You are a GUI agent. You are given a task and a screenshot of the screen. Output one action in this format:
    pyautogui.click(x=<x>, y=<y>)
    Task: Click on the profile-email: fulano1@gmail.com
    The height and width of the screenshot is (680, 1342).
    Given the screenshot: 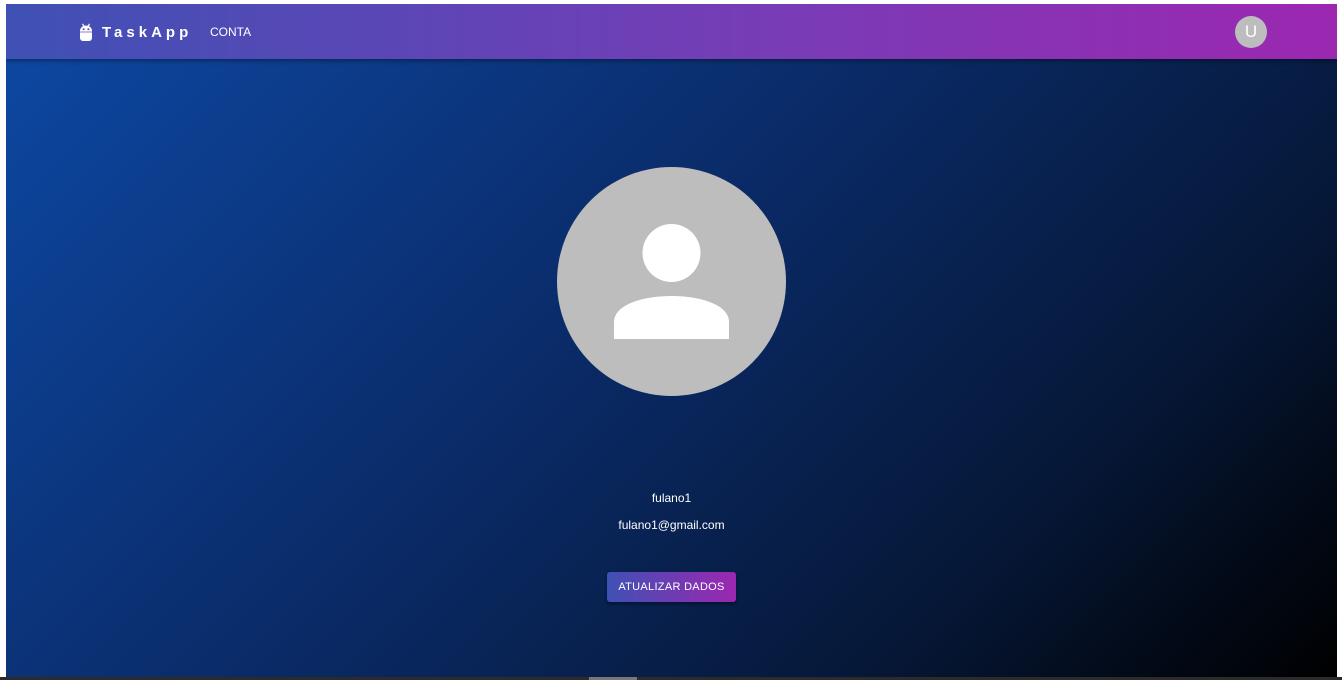 What is the action you would take?
    pyautogui.click(x=671, y=525)
    